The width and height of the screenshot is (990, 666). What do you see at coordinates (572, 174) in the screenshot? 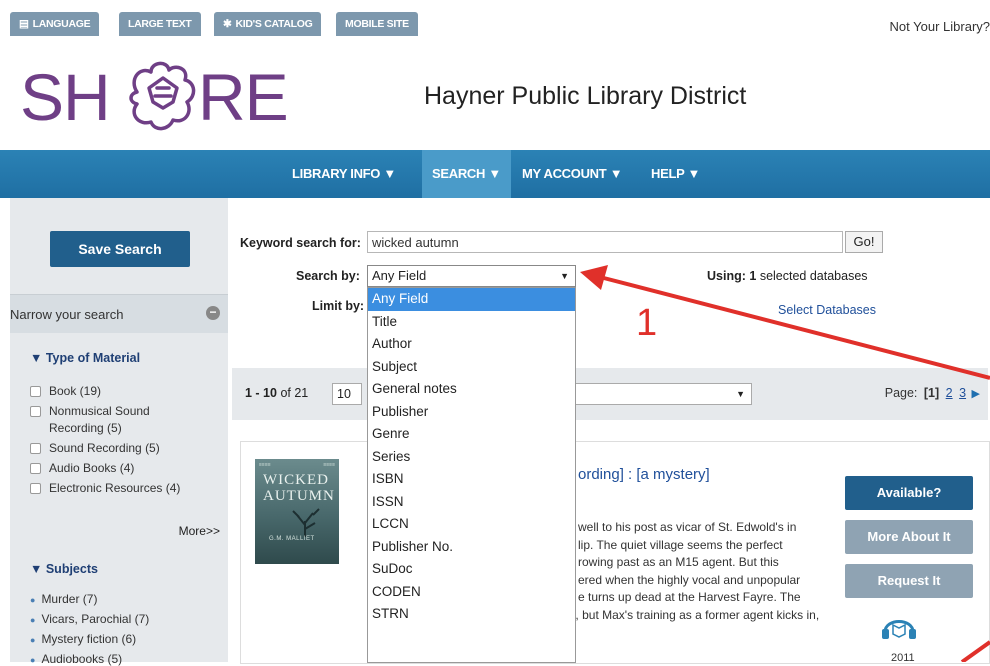
I see `nav-my-account: MY ACCOUNT ▼` at bounding box center [572, 174].